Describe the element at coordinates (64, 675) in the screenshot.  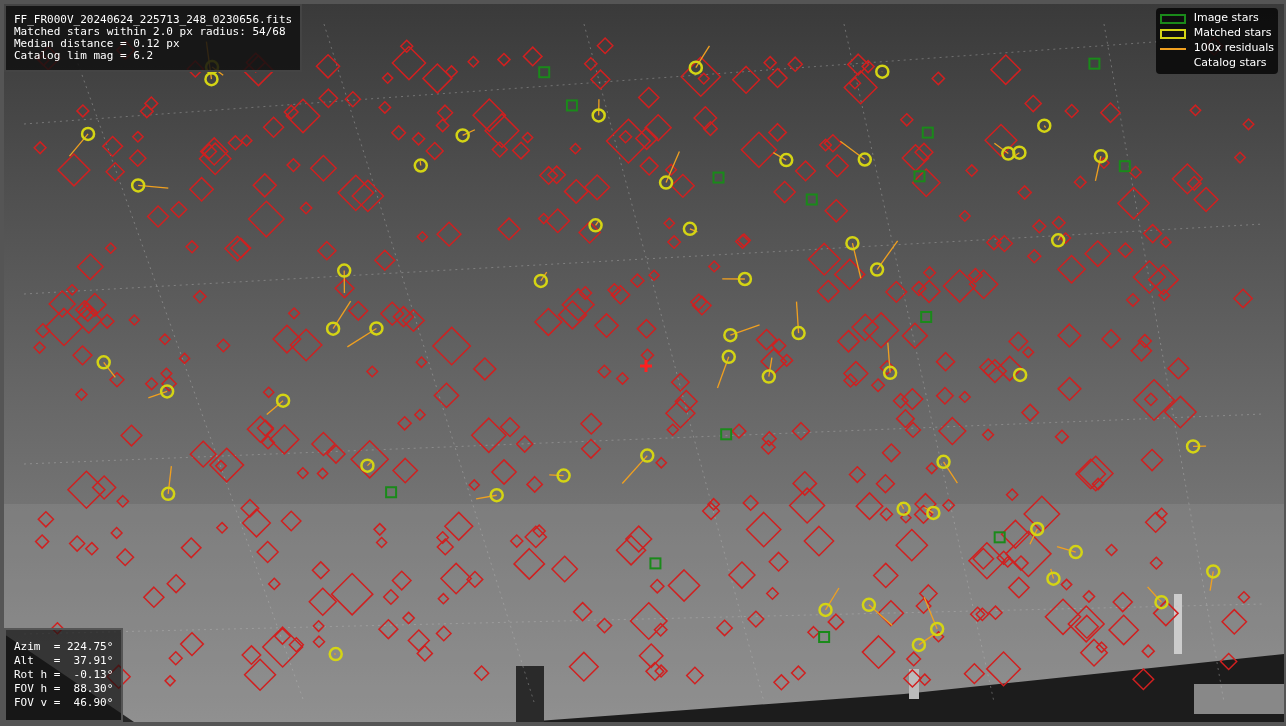
I see `pointing-text: Rot h = -0.13°` at that location.